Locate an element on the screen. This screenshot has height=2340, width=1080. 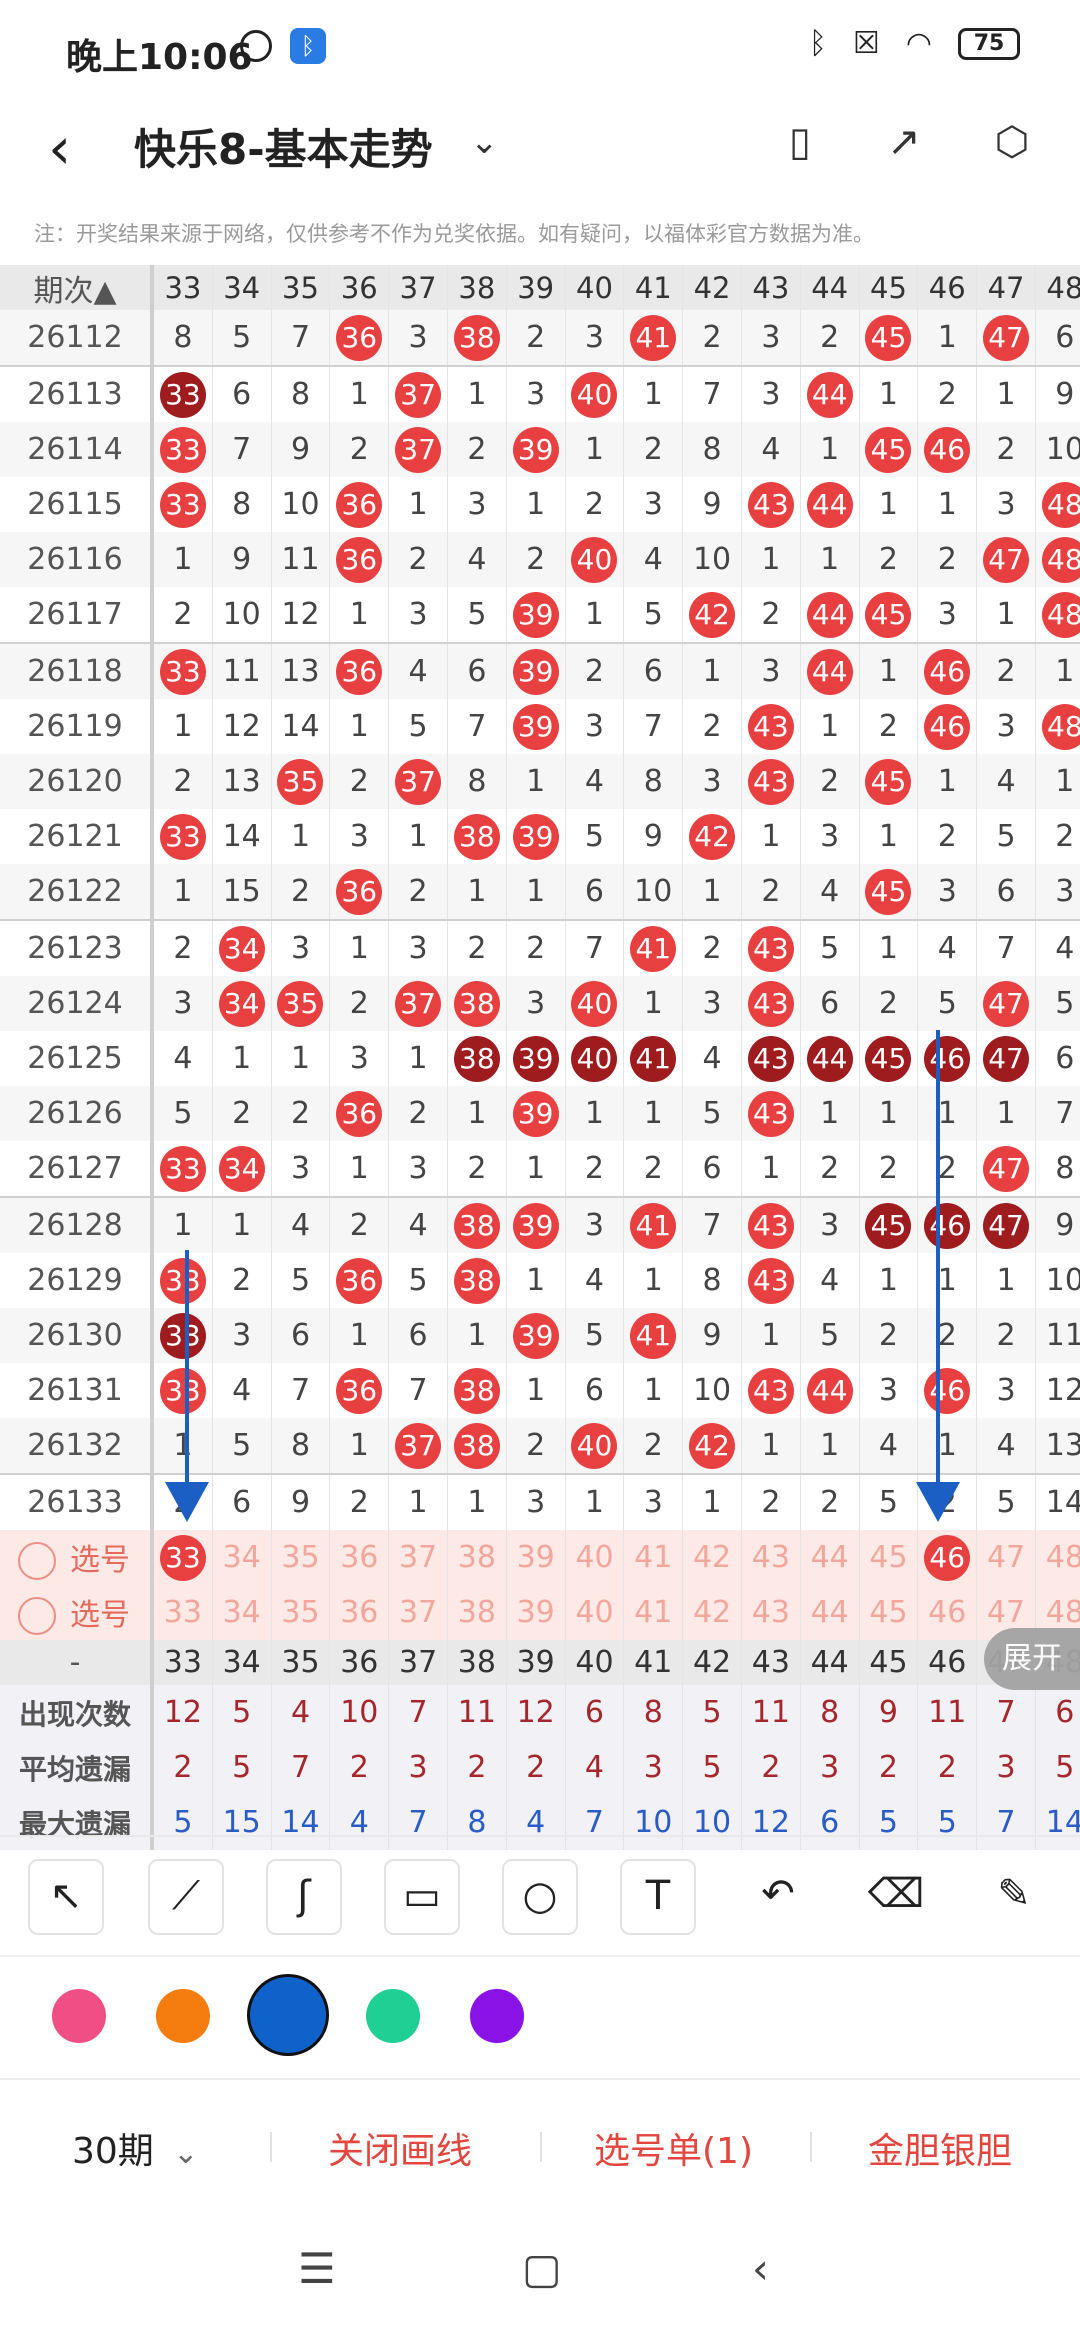
color-swatch-purple is located at coordinates (497, 2016).